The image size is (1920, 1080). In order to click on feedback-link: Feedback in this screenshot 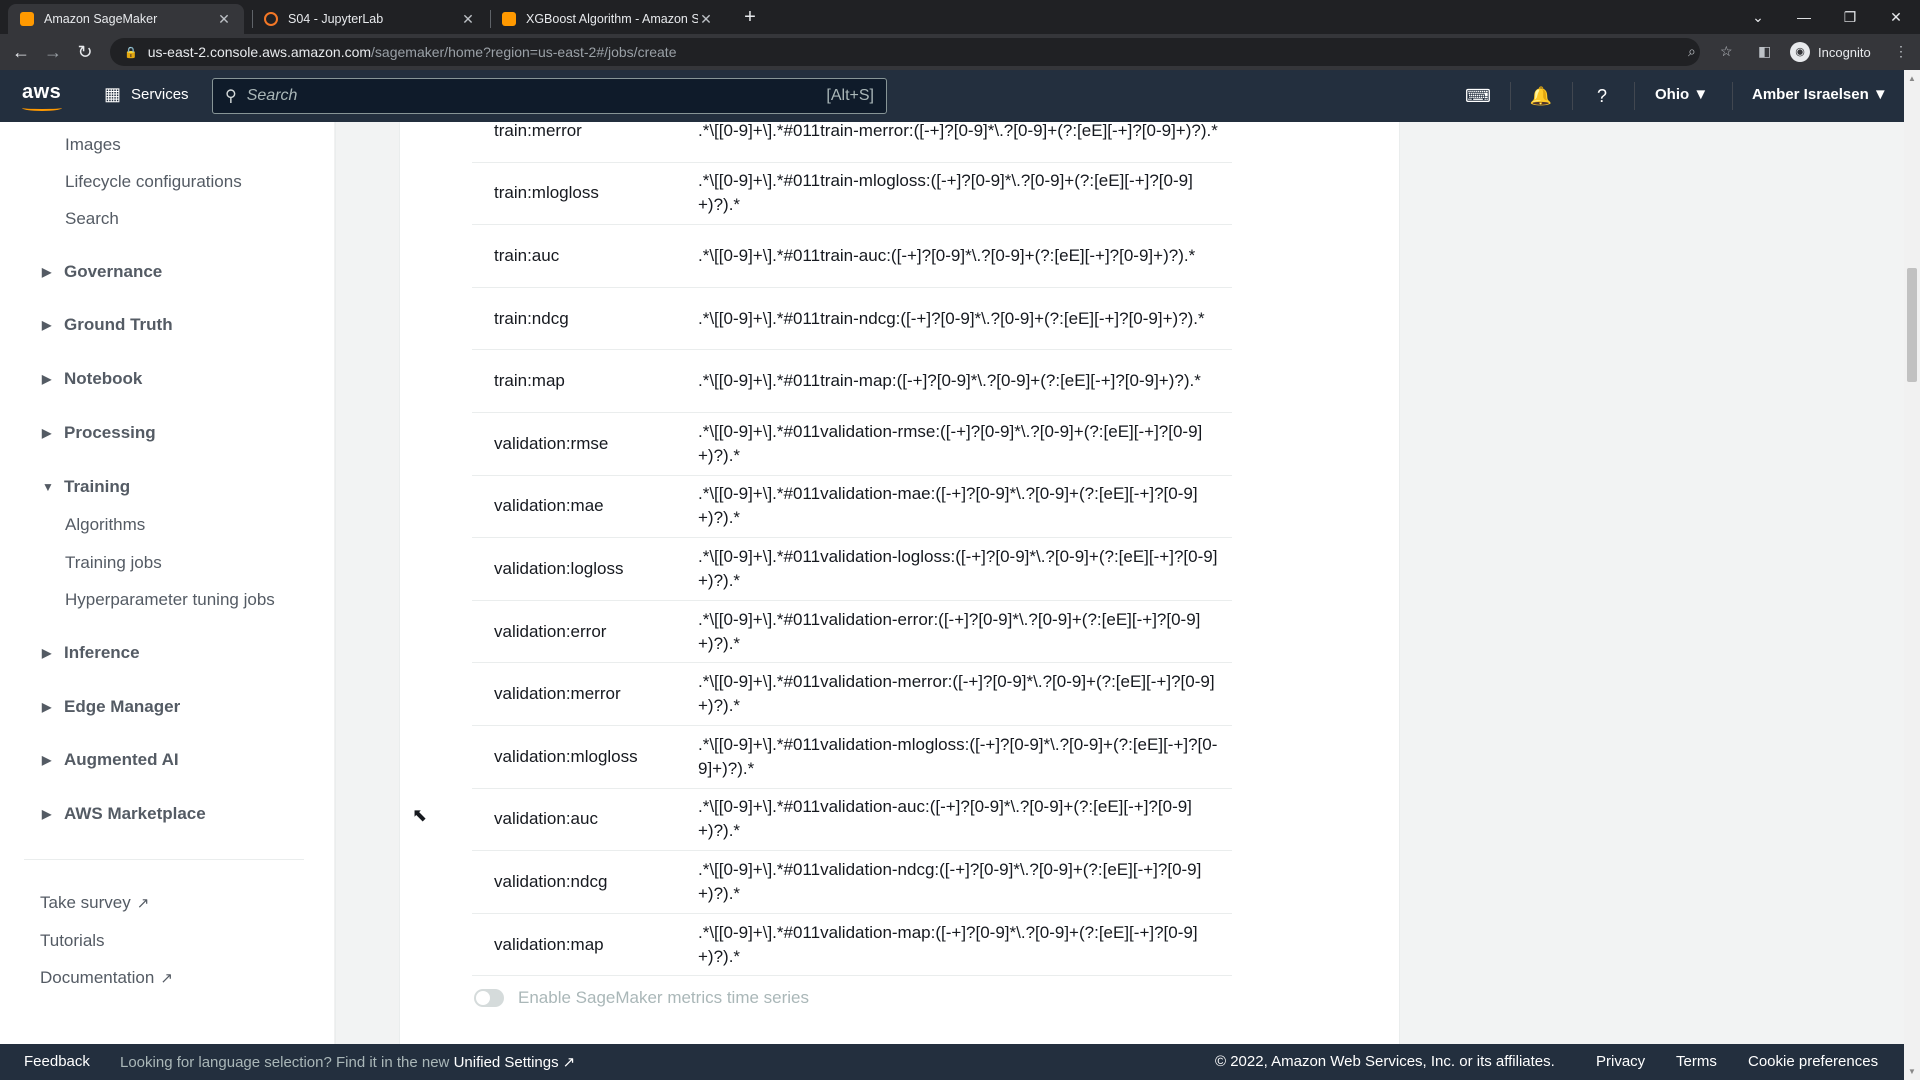, I will do `click(57, 1061)`.